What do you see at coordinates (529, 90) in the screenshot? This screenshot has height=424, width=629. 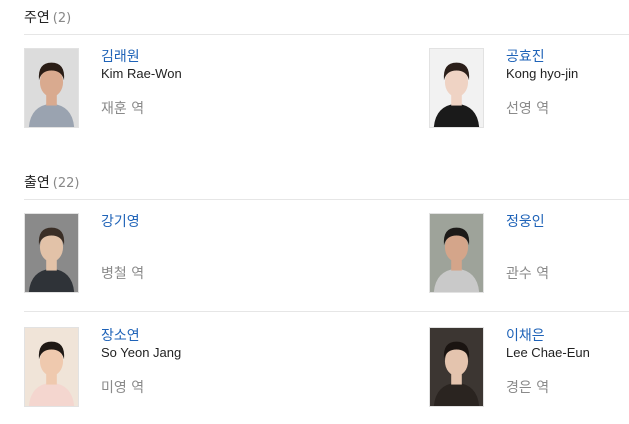 I see `cast-card: 공효진 Kong hyo-jin 선영 역` at bounding box center [529, 90].